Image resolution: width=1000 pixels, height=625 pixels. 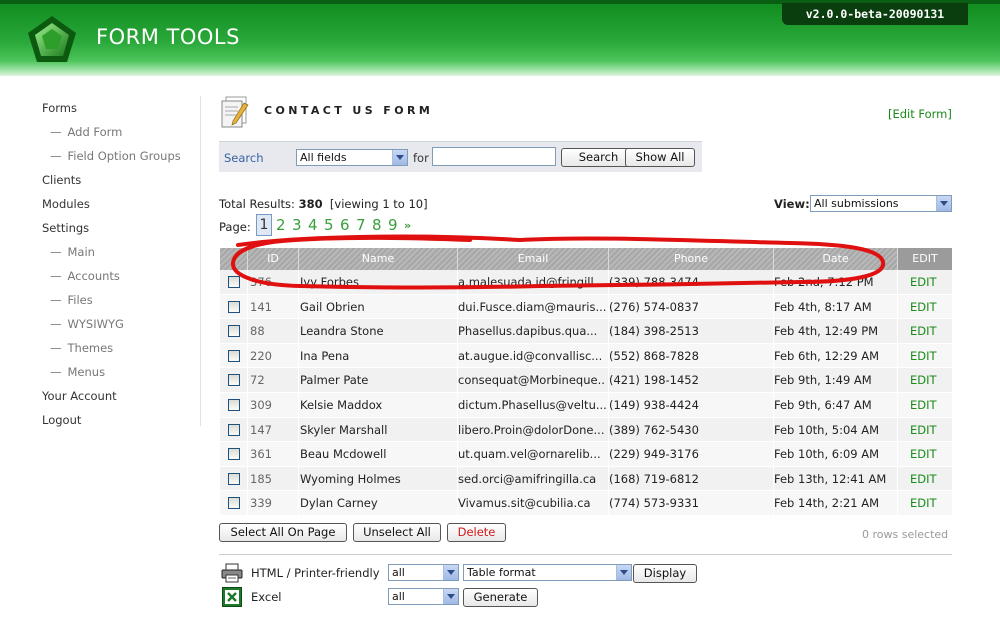 I want to click on sidebar-item-accounts: — Accounts, so click(x=85, y=276).